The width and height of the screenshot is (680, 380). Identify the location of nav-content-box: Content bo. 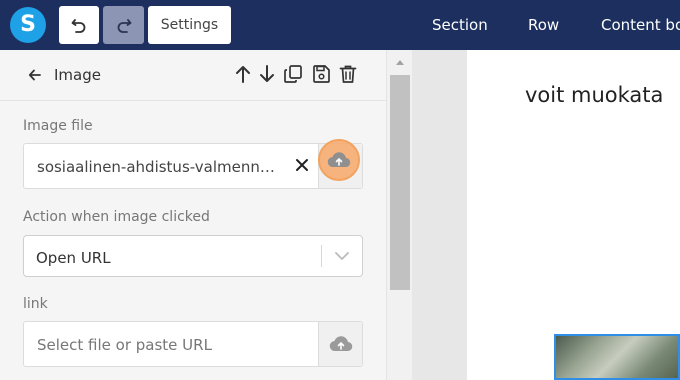
(640, 25).